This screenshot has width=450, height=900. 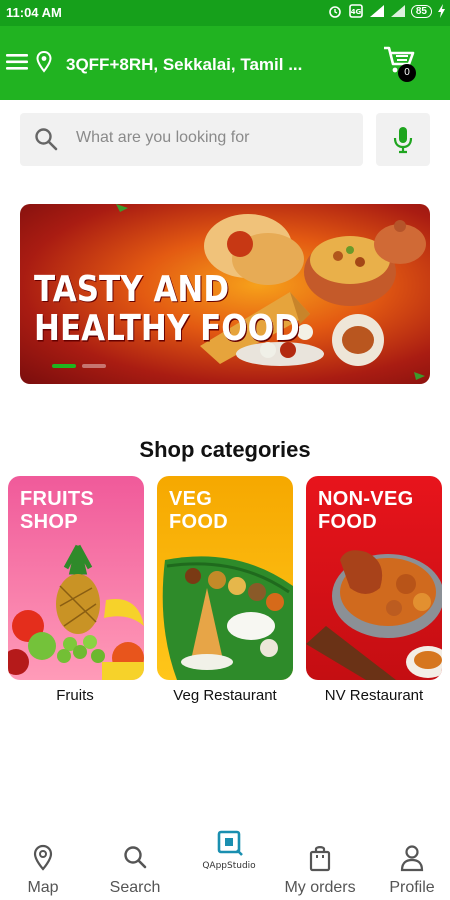 I want to click on category-label-veg-restaurant: Veg Restaurant, so click(x=225, y=695).